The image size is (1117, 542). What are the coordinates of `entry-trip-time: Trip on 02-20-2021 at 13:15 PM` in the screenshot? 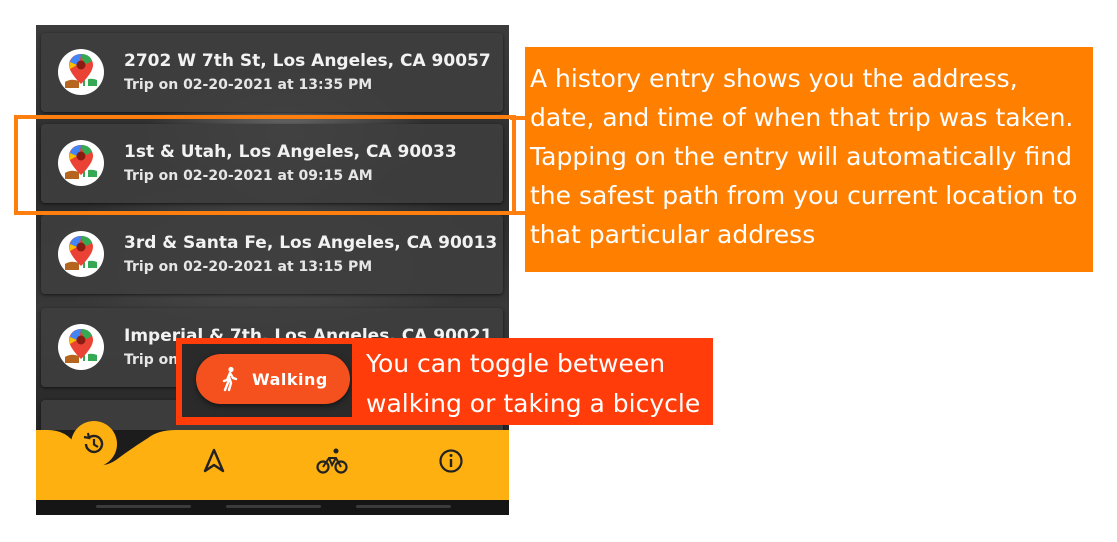 It's located at (248, 267).